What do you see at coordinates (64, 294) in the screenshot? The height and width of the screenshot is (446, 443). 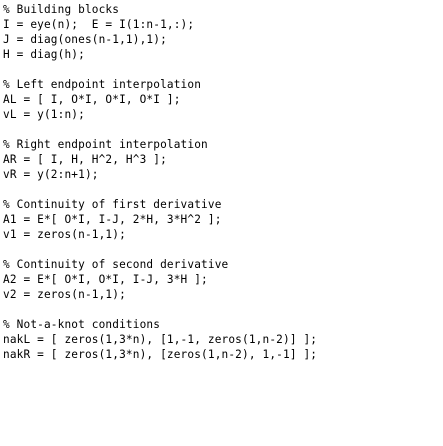 I see `code-line-v2: v2 = zeros(n-1,1);` at bounding box center [64, 294].